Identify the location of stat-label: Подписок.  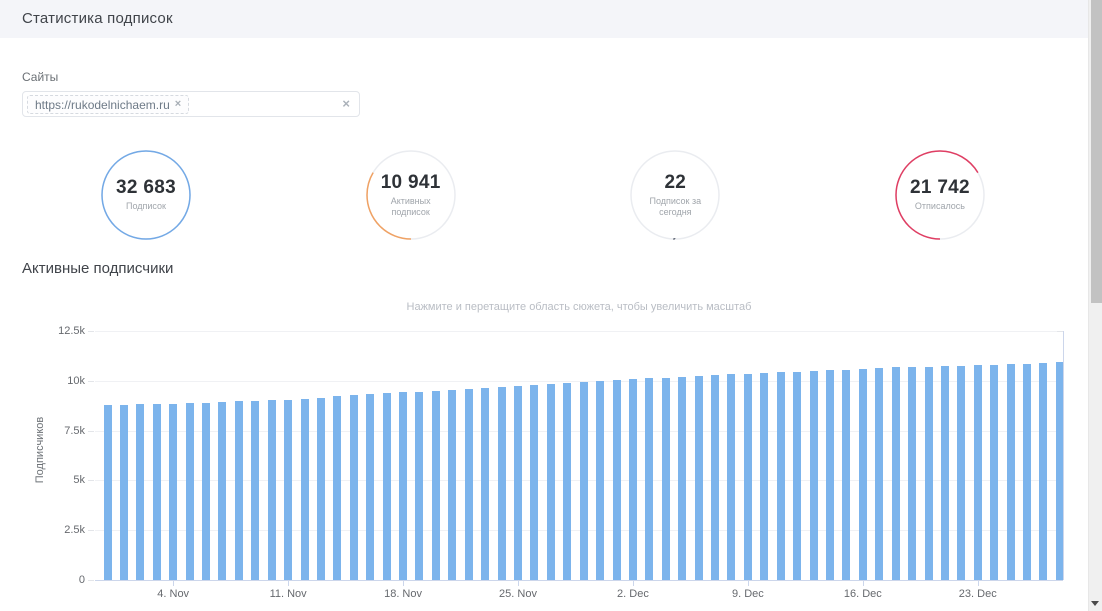
(146, 206).